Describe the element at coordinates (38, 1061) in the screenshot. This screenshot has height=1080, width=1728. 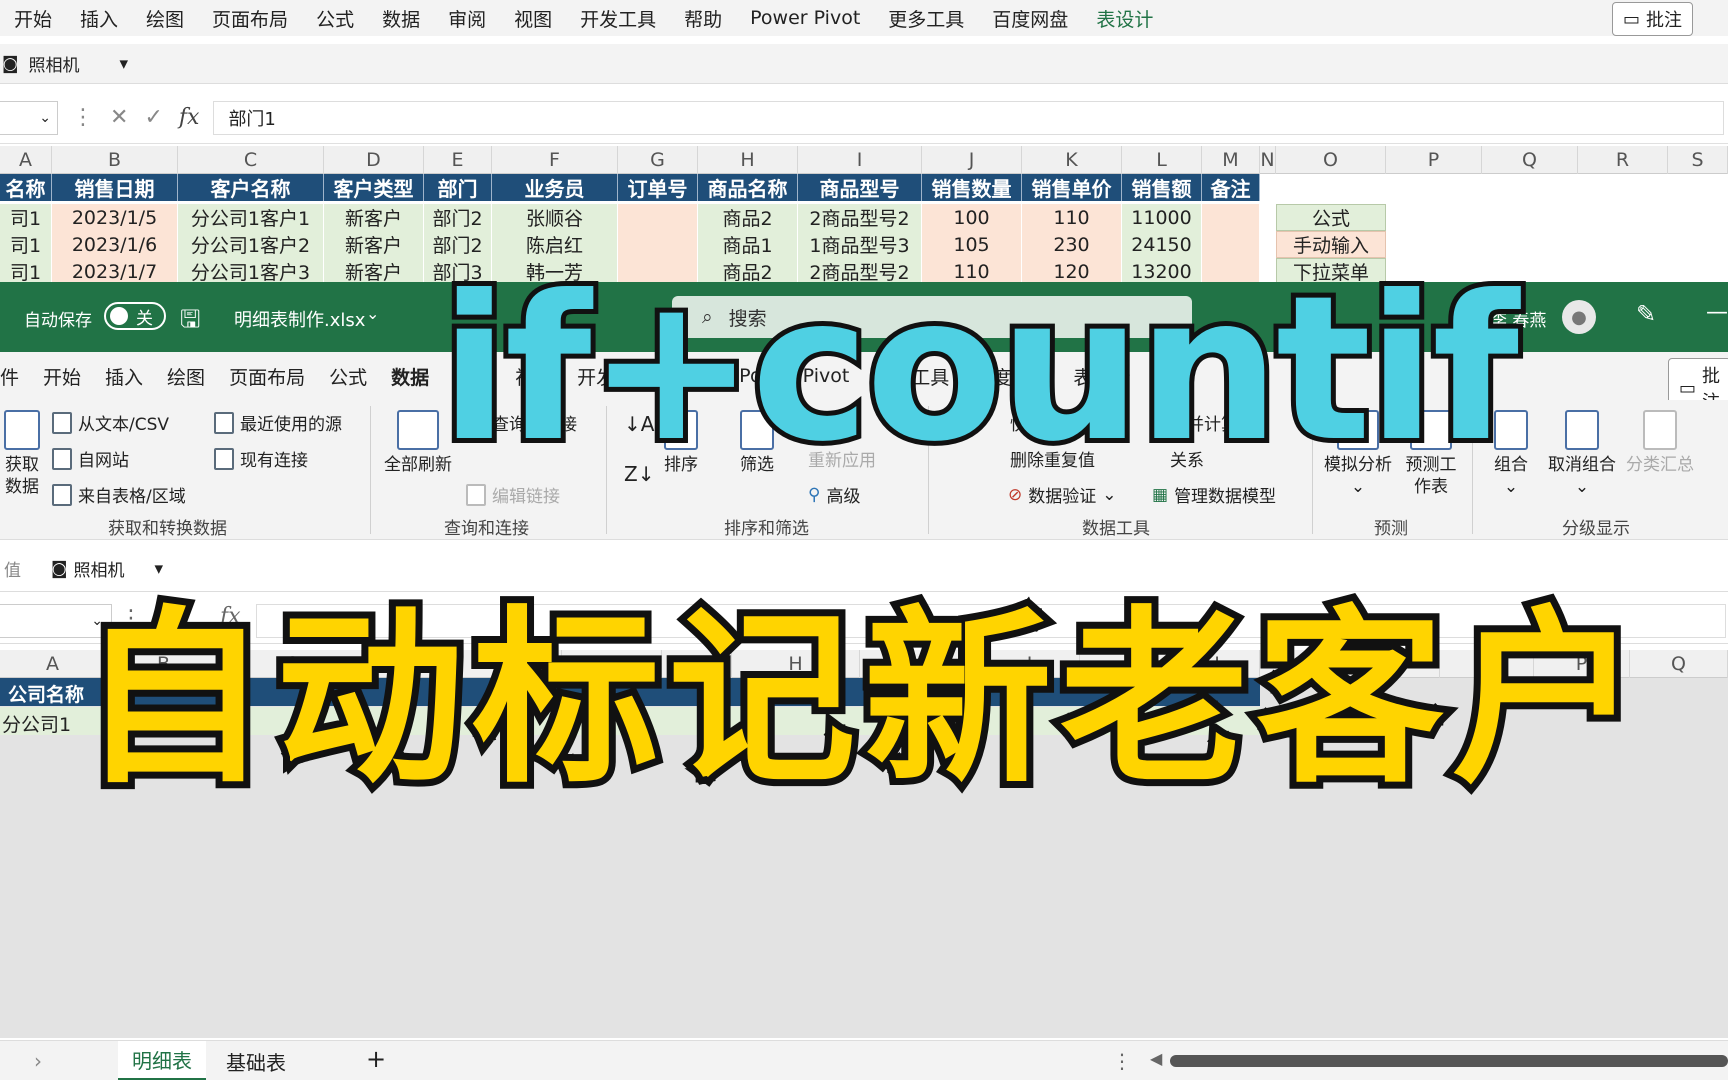
I see `chevron-right-icon: ›` at that location.